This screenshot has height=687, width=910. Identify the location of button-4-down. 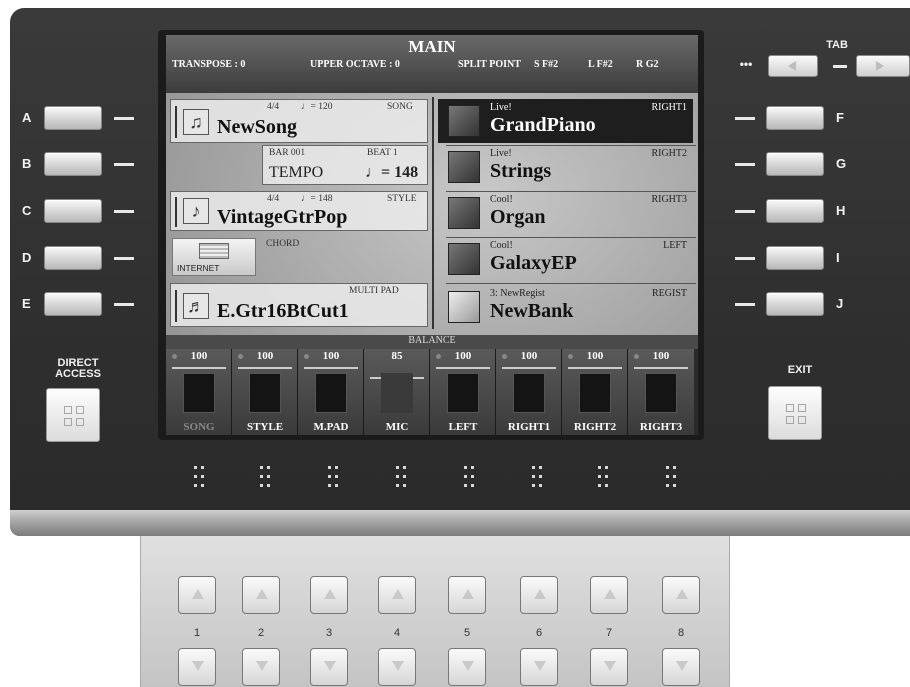
(397, 667).